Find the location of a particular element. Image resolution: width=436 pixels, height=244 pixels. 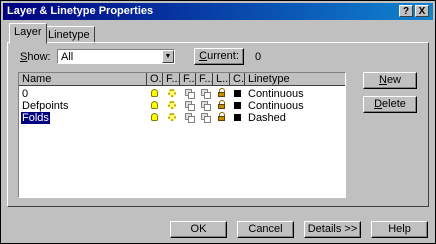

chevron-down-icon: ▼ is located at coordinates (168, 56).